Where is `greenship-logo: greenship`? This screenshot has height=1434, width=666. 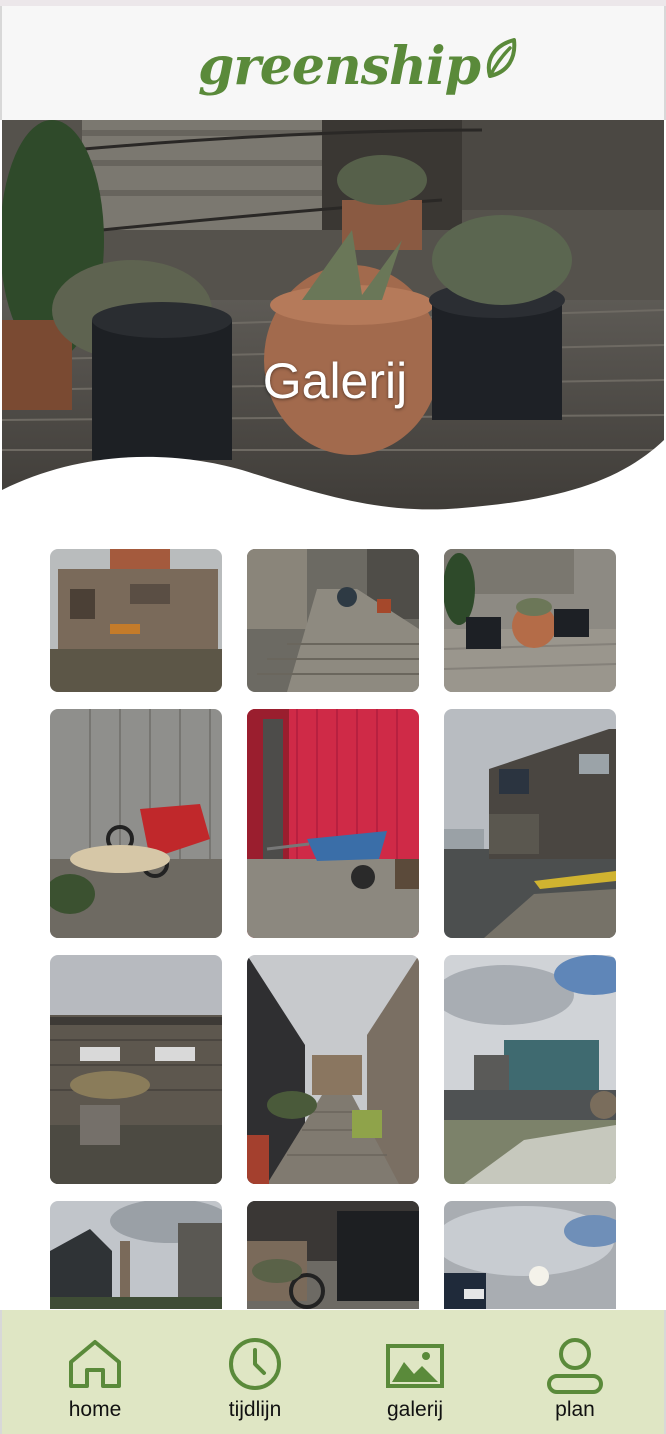
greenship-logo: greenship is located at coordinates (358, 67).